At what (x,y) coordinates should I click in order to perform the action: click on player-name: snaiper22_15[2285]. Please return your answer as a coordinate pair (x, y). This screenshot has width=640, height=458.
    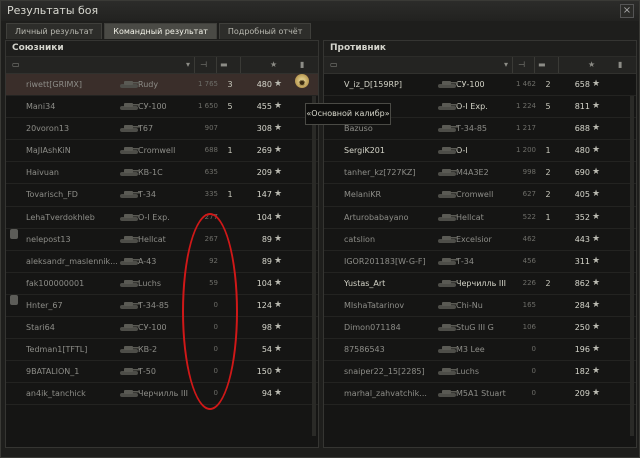
    Looking at the image, I should click on (384, 372).